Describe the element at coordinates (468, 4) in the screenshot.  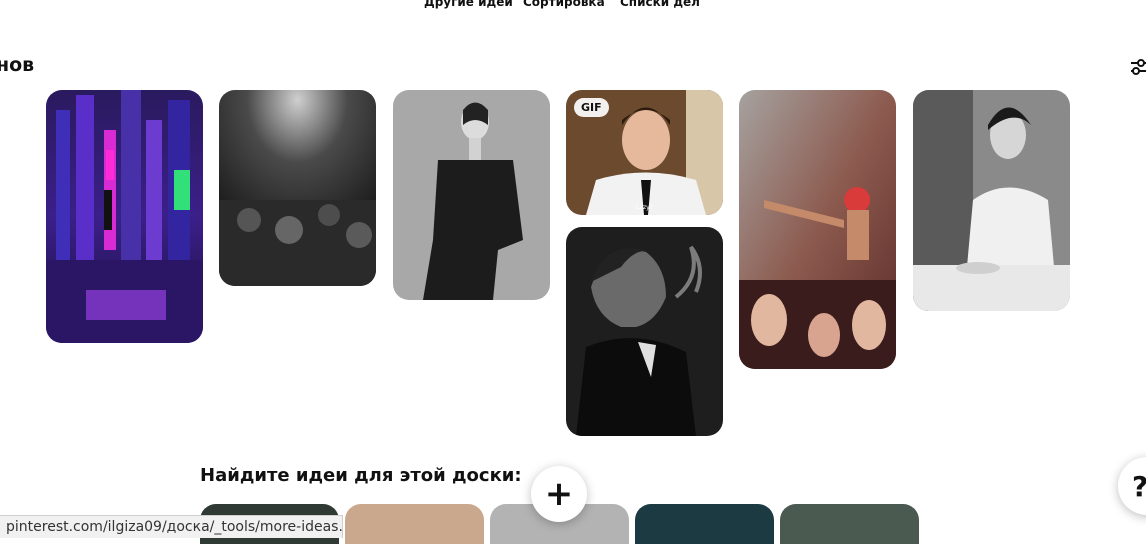
I see `tab-more-ideas: Другие идеи` at that location.